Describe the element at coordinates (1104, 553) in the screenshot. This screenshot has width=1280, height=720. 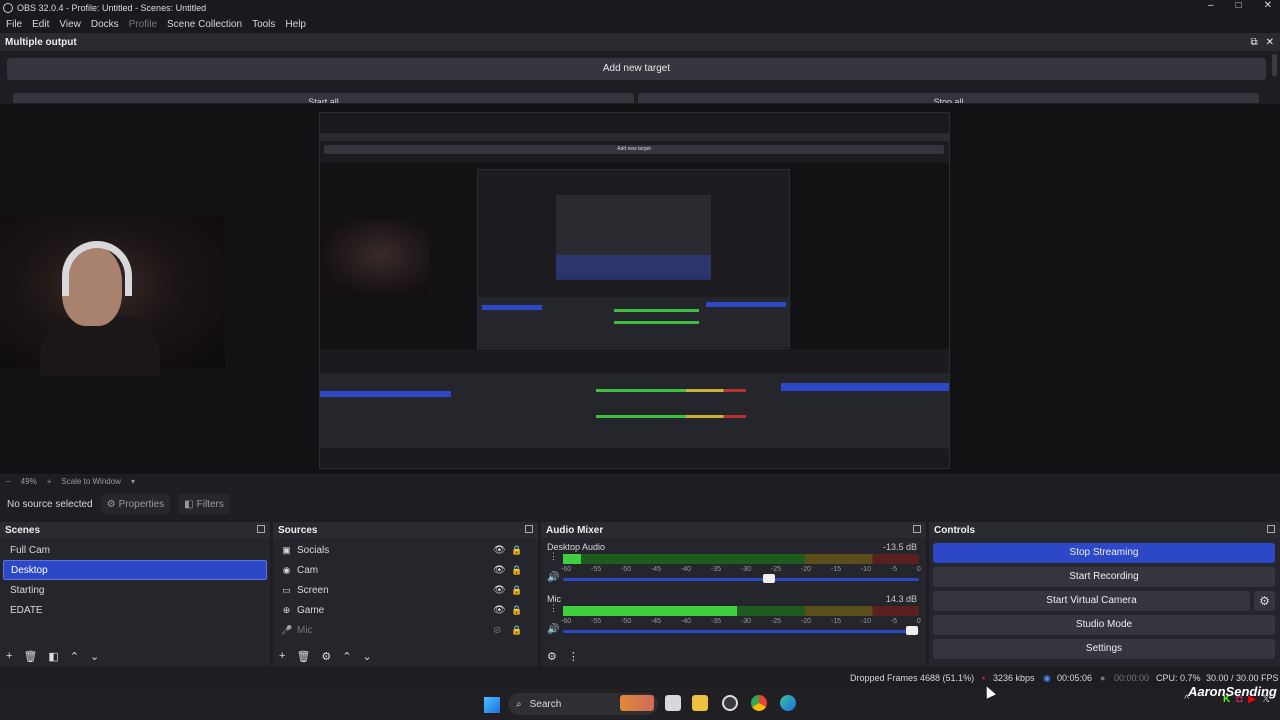
I see `stop-streaming-button: Stop Streaming` at that location.